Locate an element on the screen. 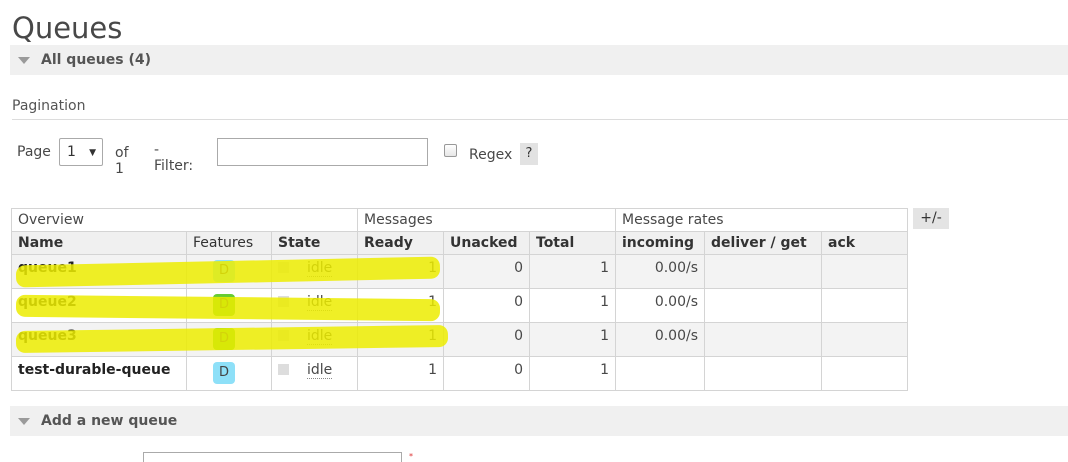 The width and height of the screenshot is (1068, 462). table-row: queue2 D idle 1 0 1 0.00/s is located at coordinates (459, 305).